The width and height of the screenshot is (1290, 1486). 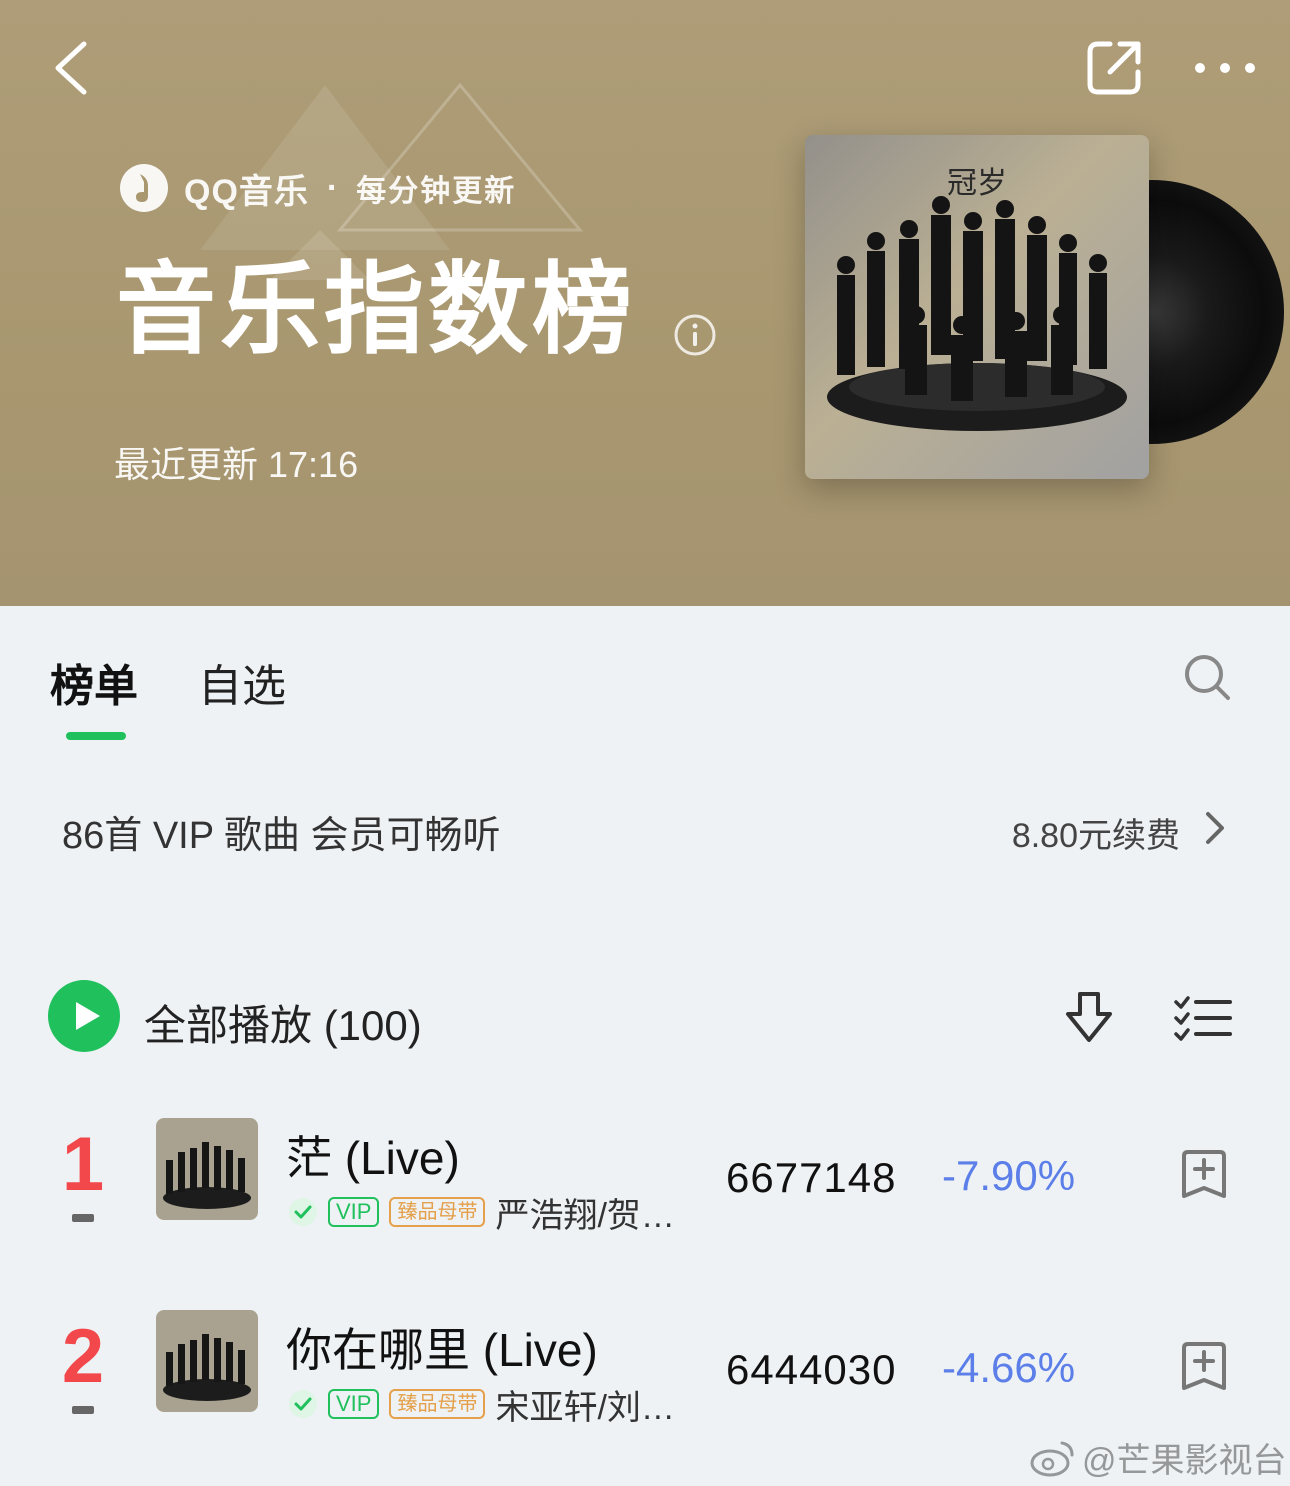 What do you see at coordinates (977, 183) in the screenshot?
I see `album-cover-title: 冠岁` at bounding box center [977, 183].